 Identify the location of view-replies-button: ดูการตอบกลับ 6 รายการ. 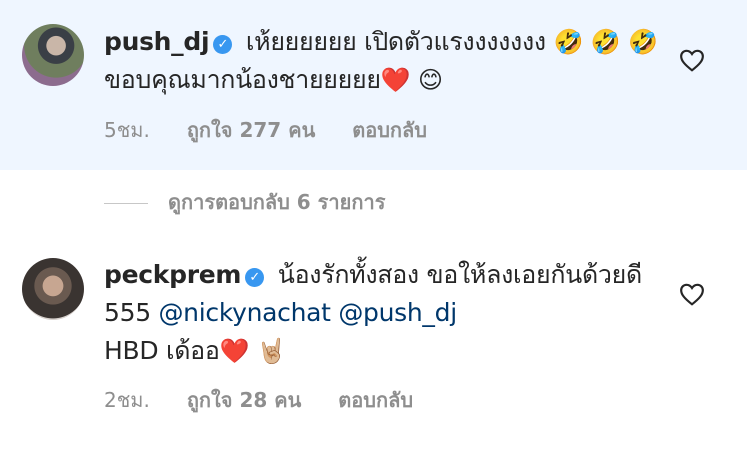
(244, 202).